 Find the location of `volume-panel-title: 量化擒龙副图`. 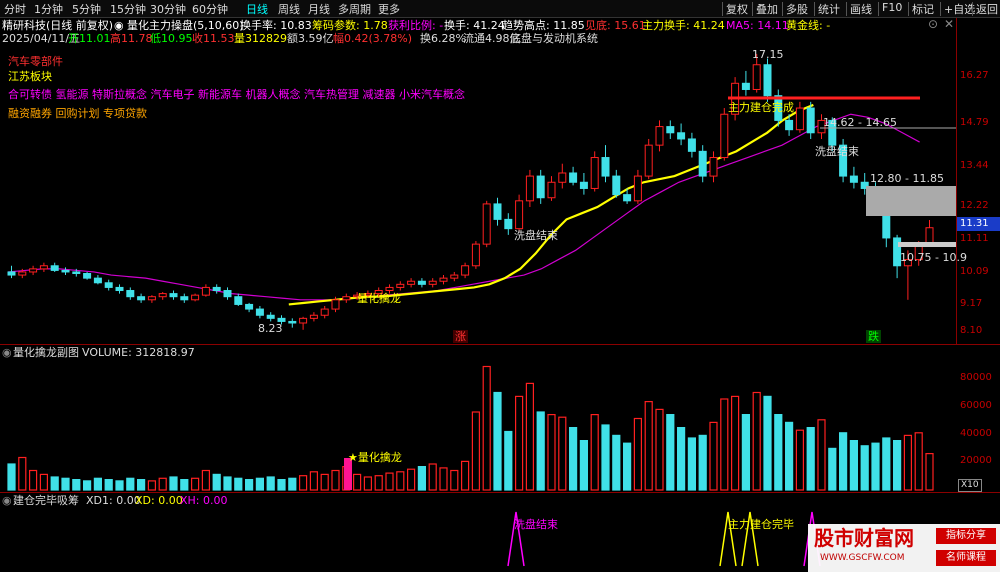

volume-panel-title: 量化擒龙副图 is located at coordinates (46, 352).